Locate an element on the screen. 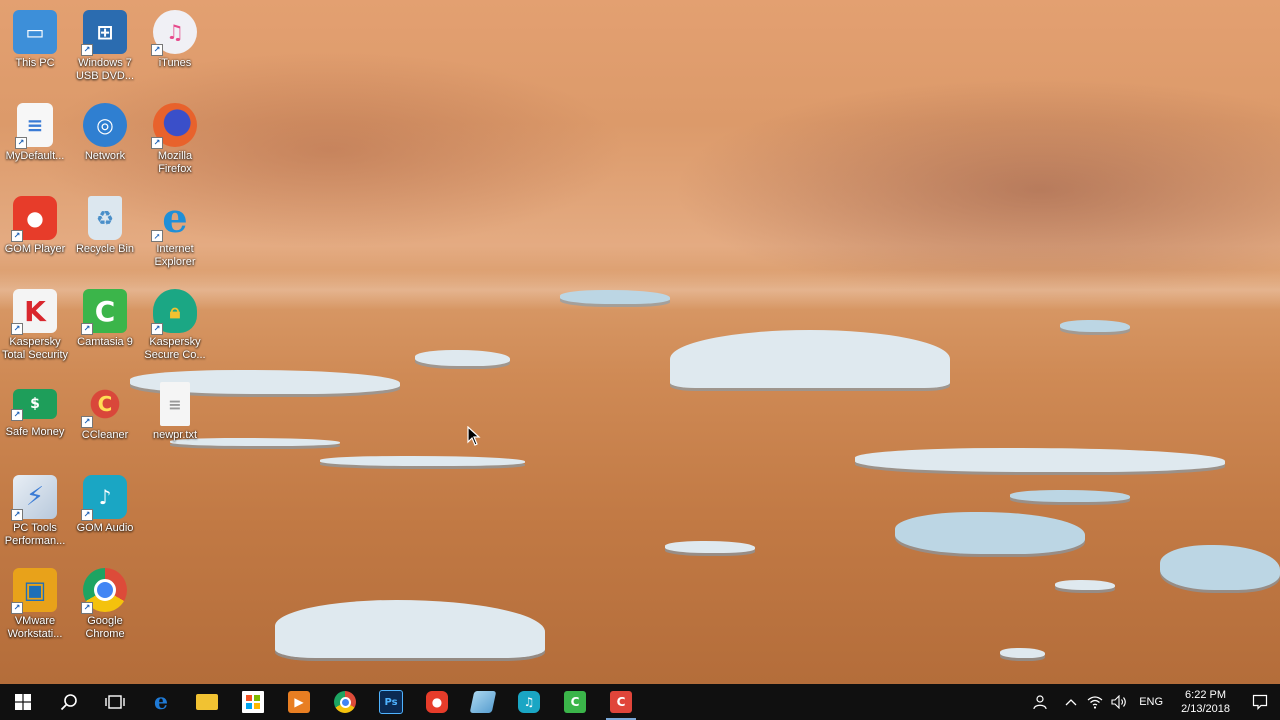 The image size is (1280, 720). taskbar-clock: 6:22 PM 2/13/2018 is located at coordinates (1205, 702).